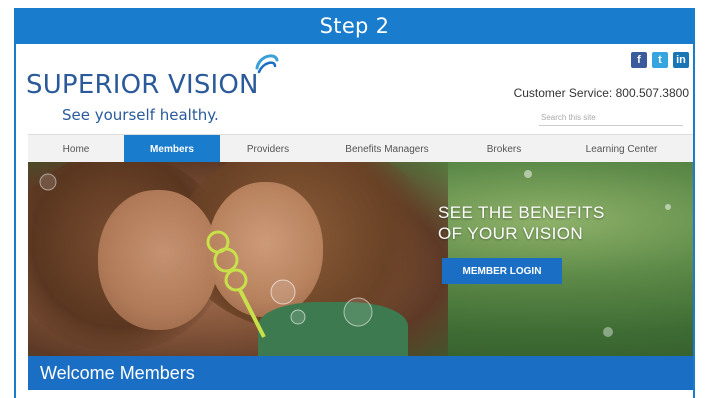  What do you see at coordinates (172, 149) in the screenshot?
I see `nav-members: Members` at bounding box center [172, 149].